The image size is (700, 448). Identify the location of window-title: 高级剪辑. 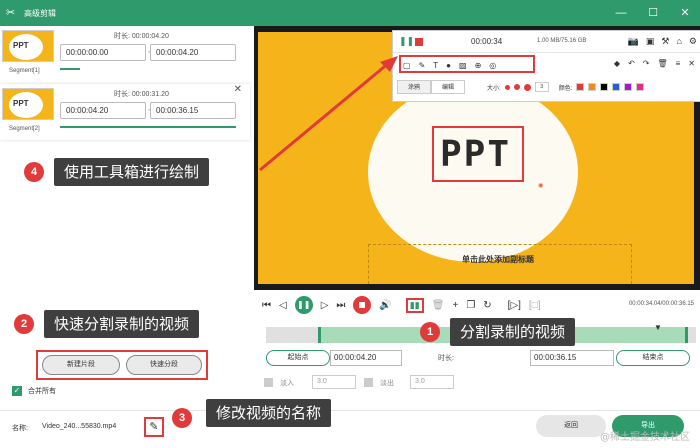
(40, 13).